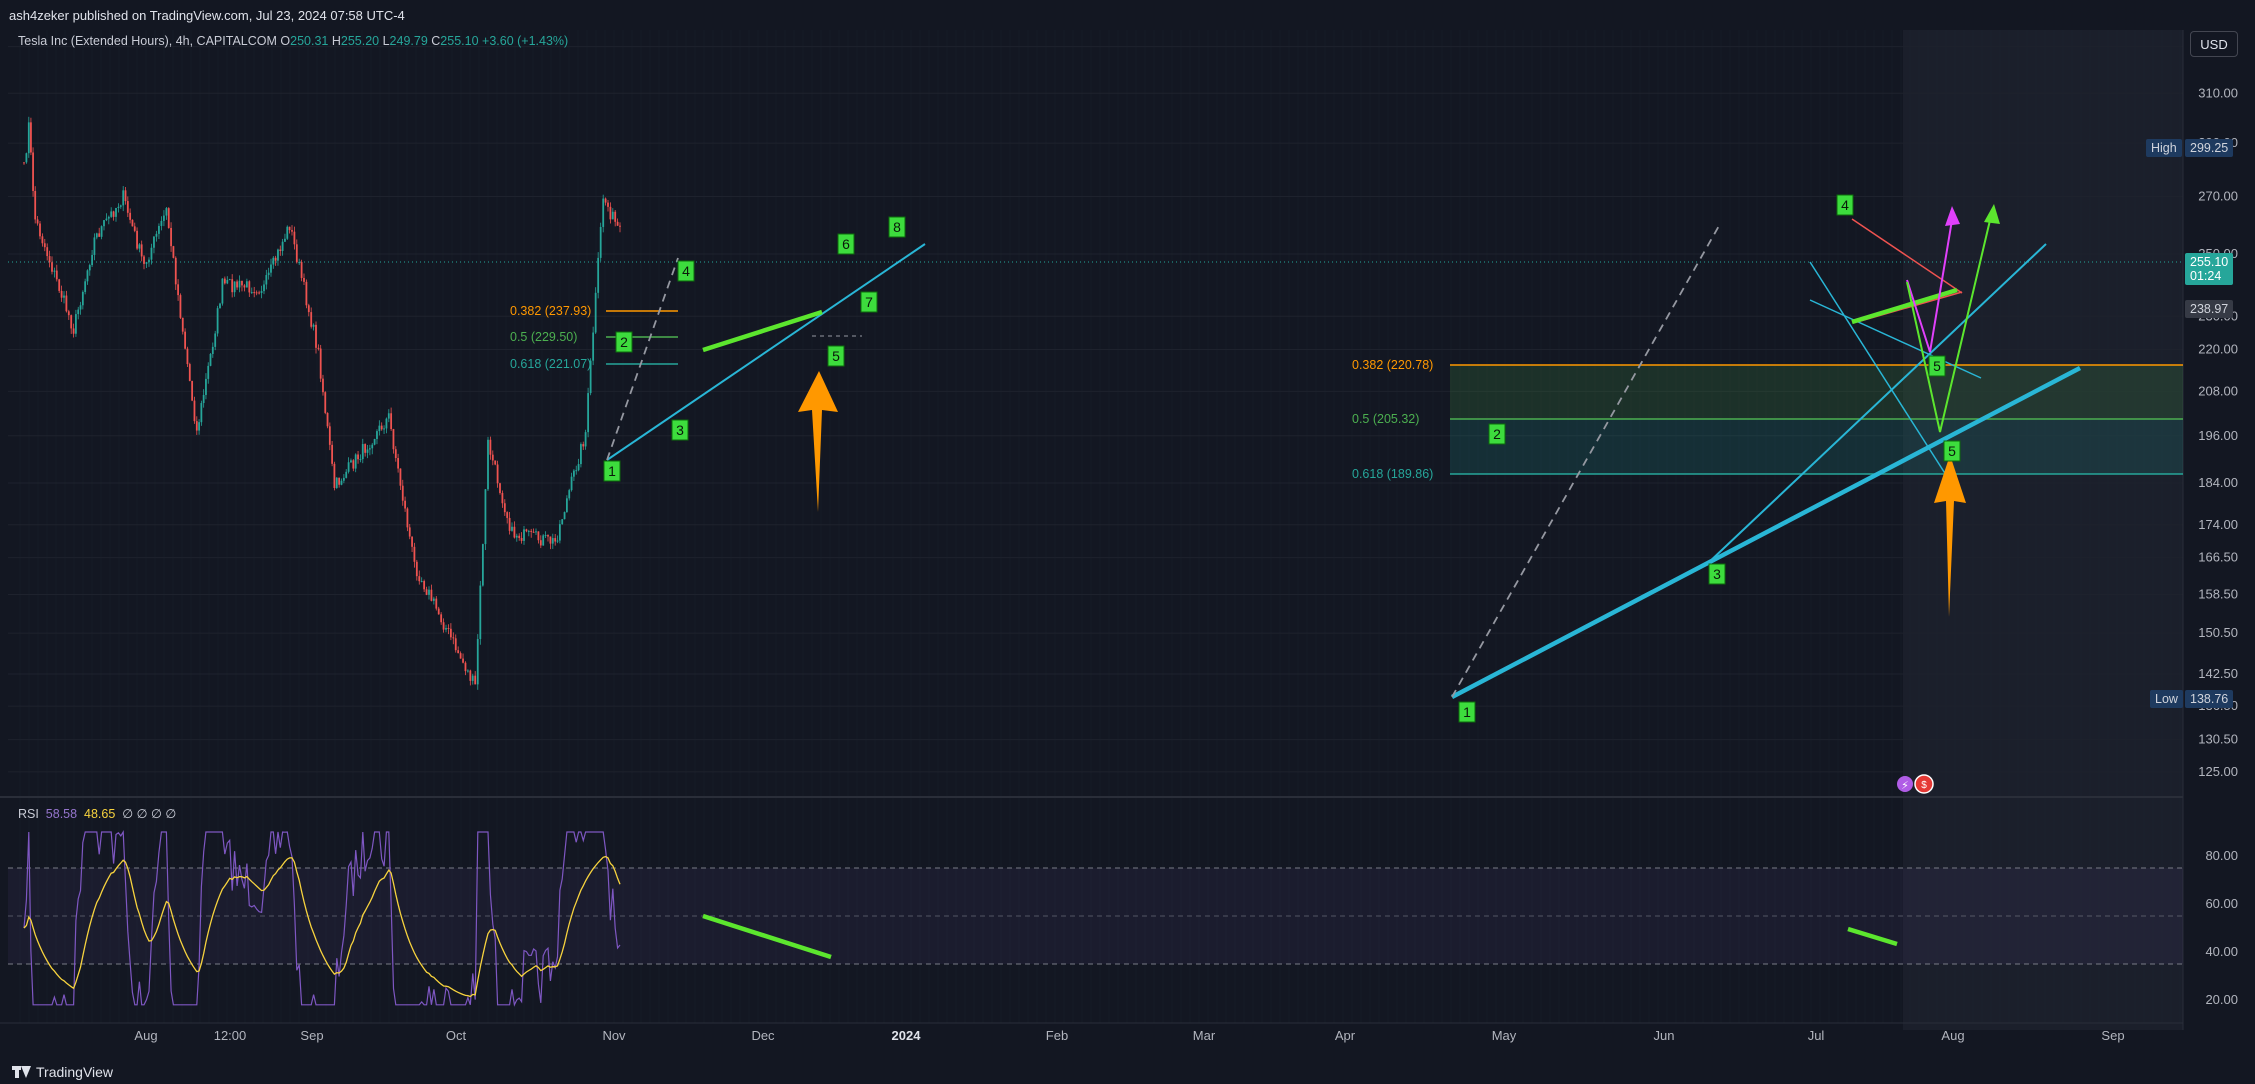  What do you see at coordinates (336, 41) in the screenshot?
I see `high-label: H` at bounding box center [336, 41].